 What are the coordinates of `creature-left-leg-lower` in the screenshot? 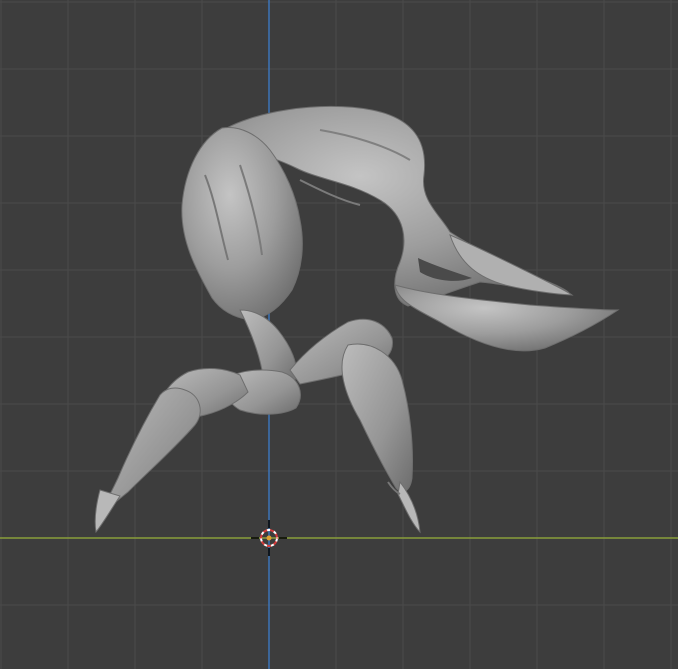 It's located at (151, 450).